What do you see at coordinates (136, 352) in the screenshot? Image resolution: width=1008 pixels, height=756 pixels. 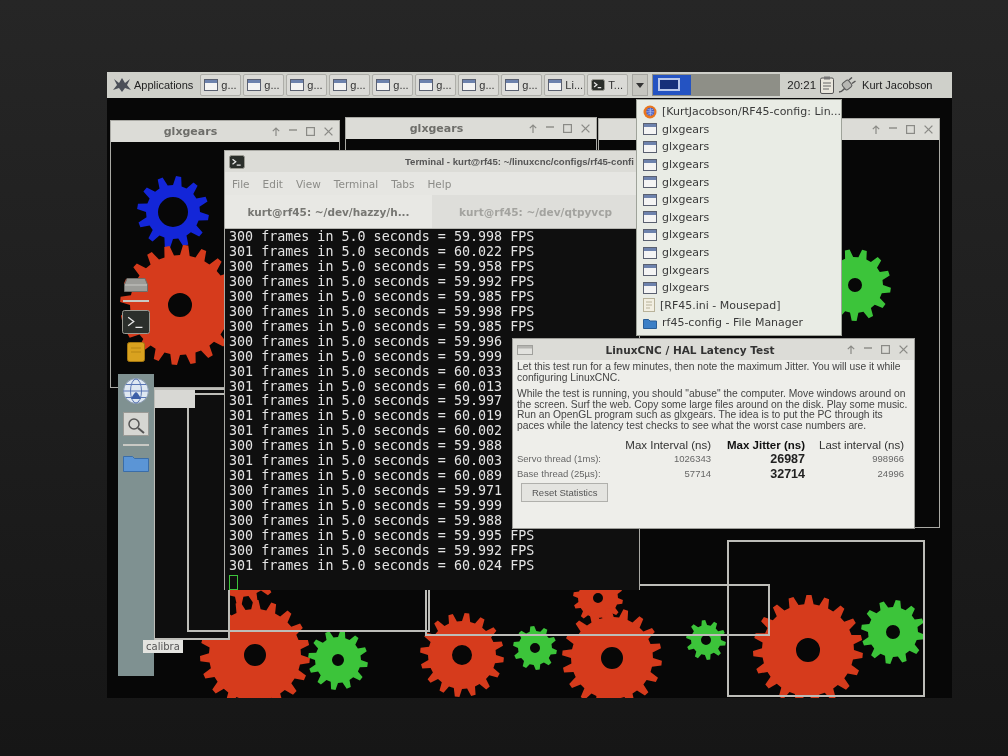 I see `note-icon` at bounding box center [136, 352].